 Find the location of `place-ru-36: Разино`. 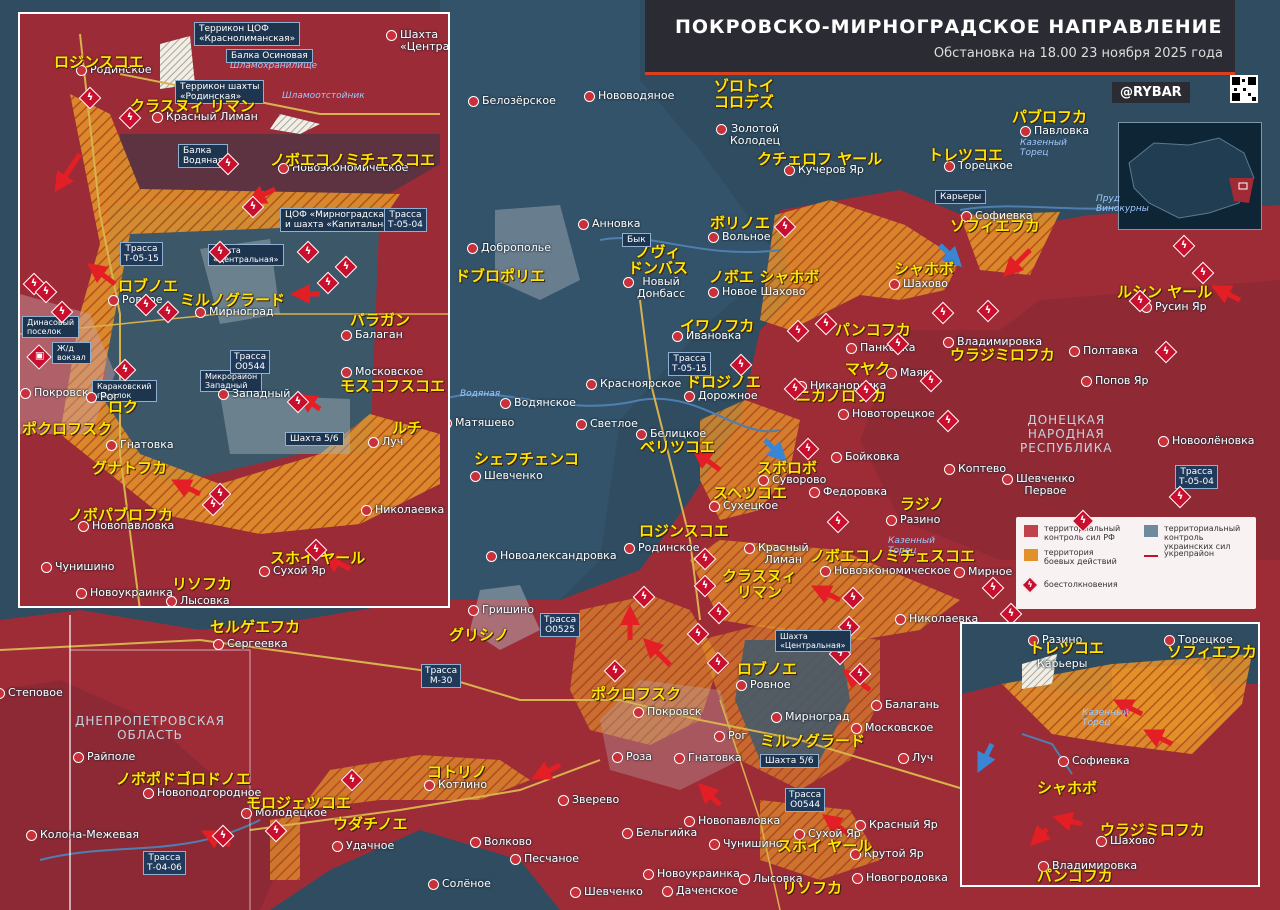

place-ru-36: Разино is located at coordinates (920, 519).